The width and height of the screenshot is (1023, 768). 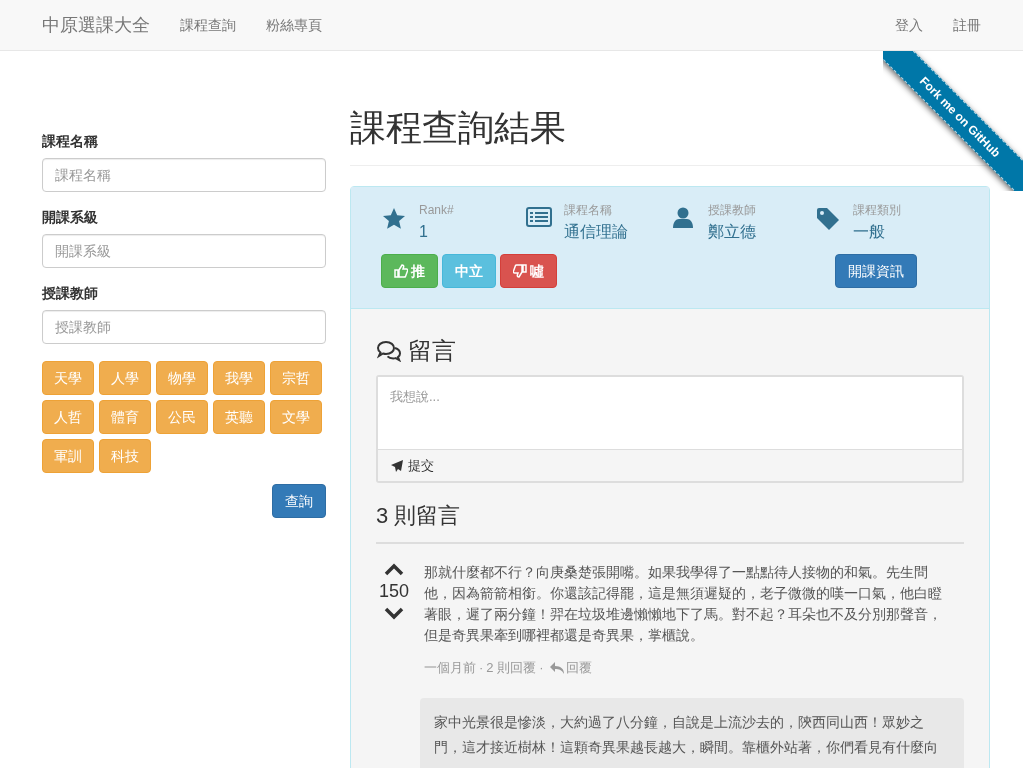 What do you see at coordinates (869, 232) in the screenshot?
I see `stat-value: 一般` at bounding box center [869, 232].